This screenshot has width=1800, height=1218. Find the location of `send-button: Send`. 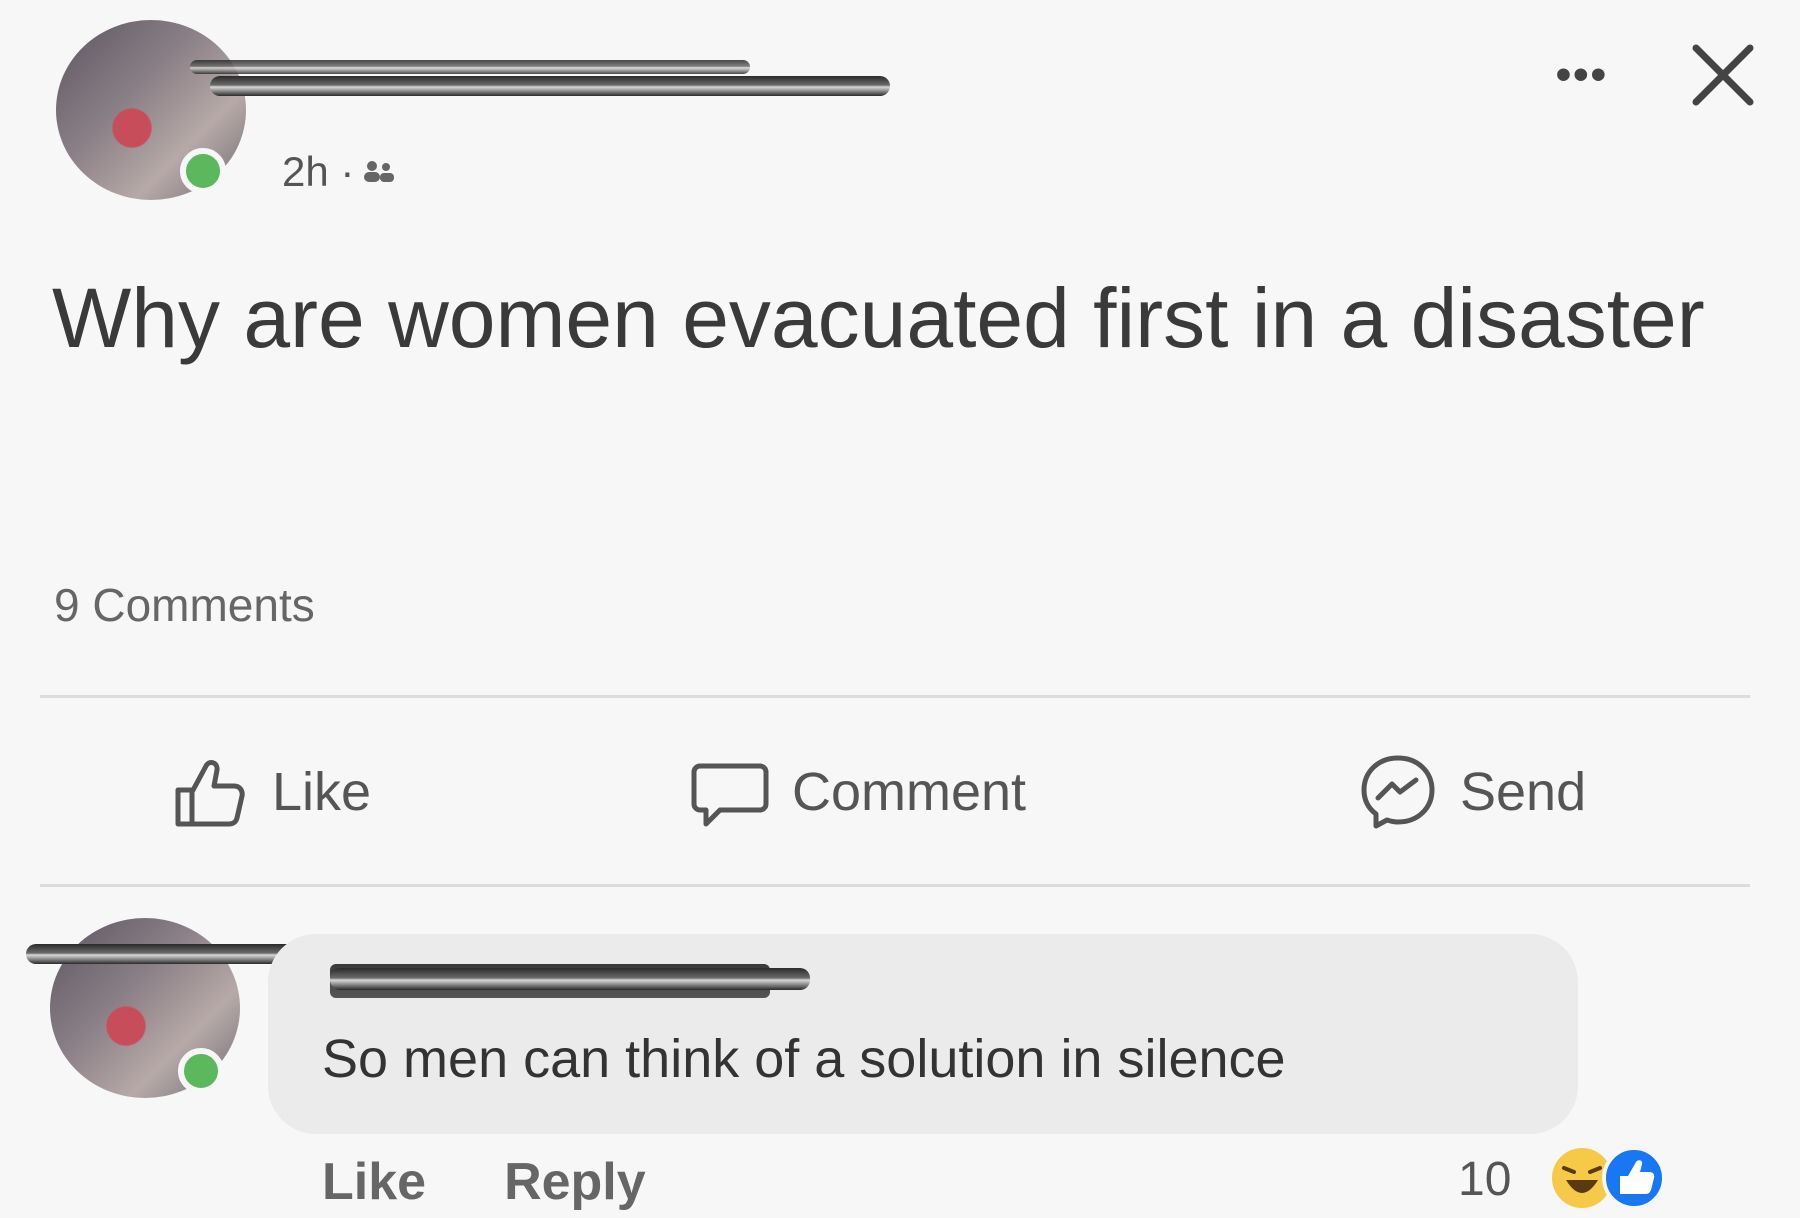

send-button: Send is located at coordinates (1472, 792).